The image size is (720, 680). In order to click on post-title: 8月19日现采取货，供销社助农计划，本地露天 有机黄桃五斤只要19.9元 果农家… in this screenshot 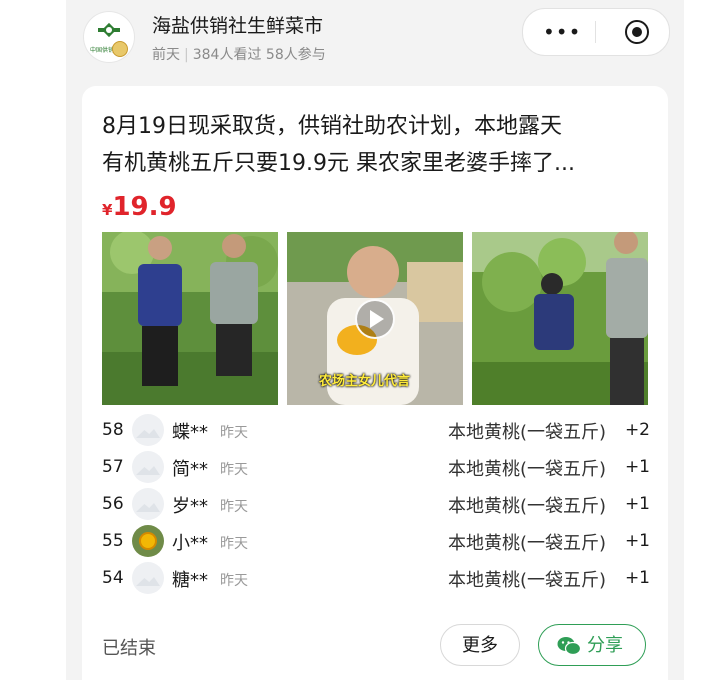, I will do `click(377, 145)`.